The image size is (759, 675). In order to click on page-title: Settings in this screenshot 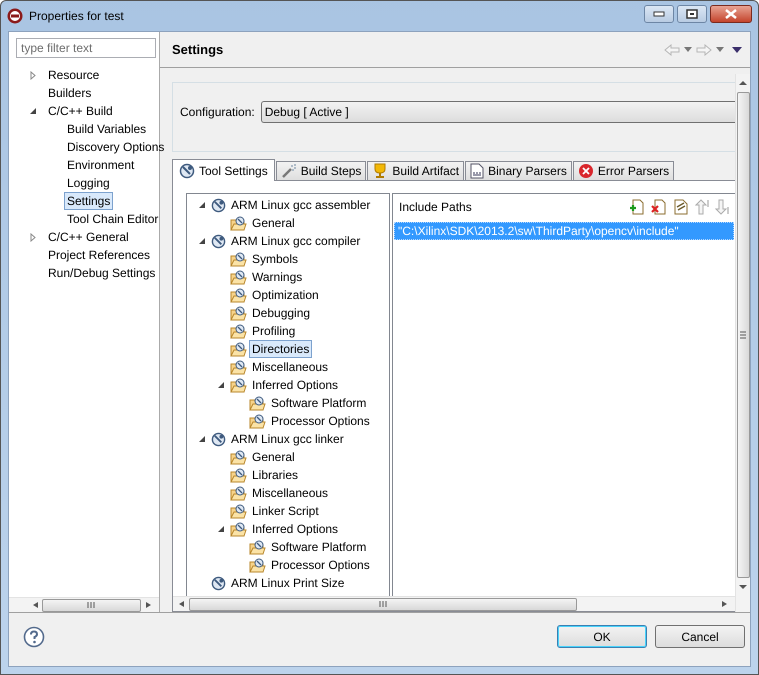, I will do `click(198, 49)`.